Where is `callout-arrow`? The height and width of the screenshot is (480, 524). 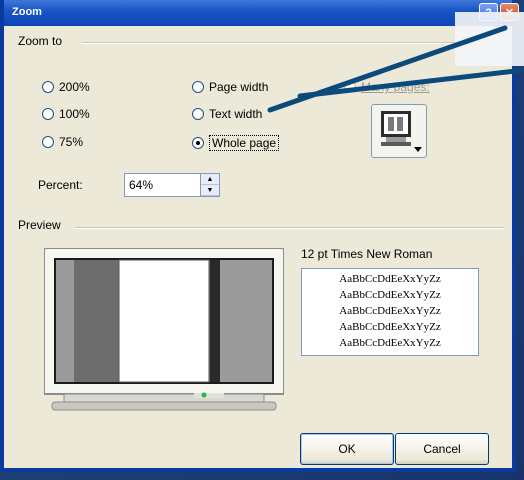 callout-arrow is located at coordinates (395, 62).